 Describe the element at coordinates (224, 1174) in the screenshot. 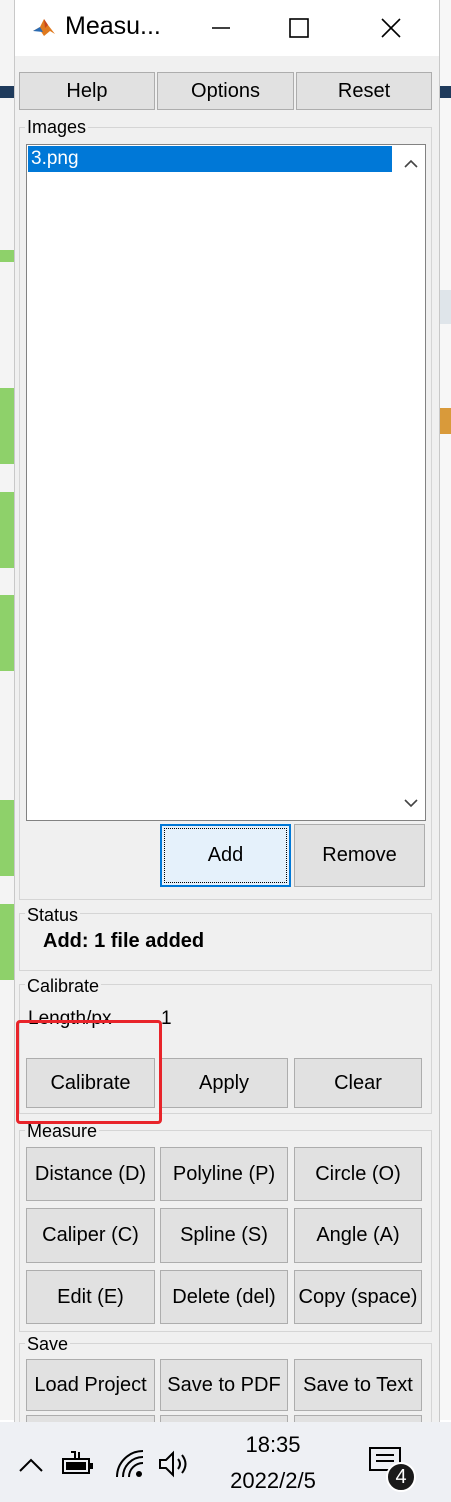

I see `polyline-button: Polyline (P)` at that location.